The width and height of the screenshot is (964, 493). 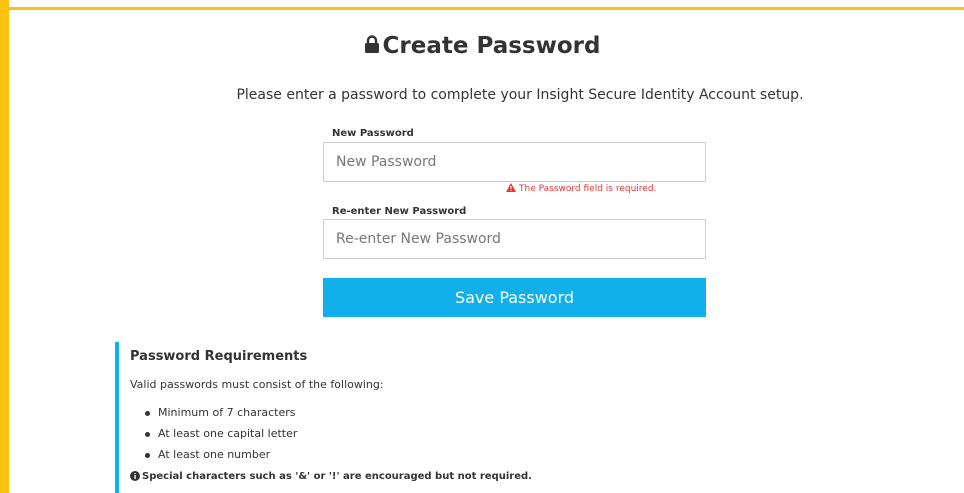 What do you see at coordinates (399, 211) in the screenshot?
I see `confirm-password-label: Re-enter New Password` at bounding box center [399, 211].